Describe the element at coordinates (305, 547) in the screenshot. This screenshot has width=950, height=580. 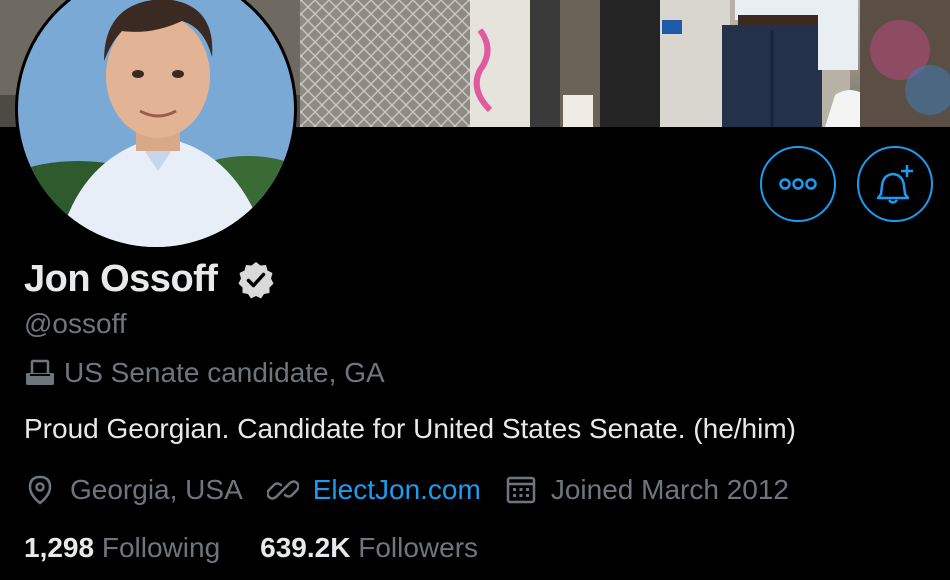
I see `followers-count: 639.2K` at that location.